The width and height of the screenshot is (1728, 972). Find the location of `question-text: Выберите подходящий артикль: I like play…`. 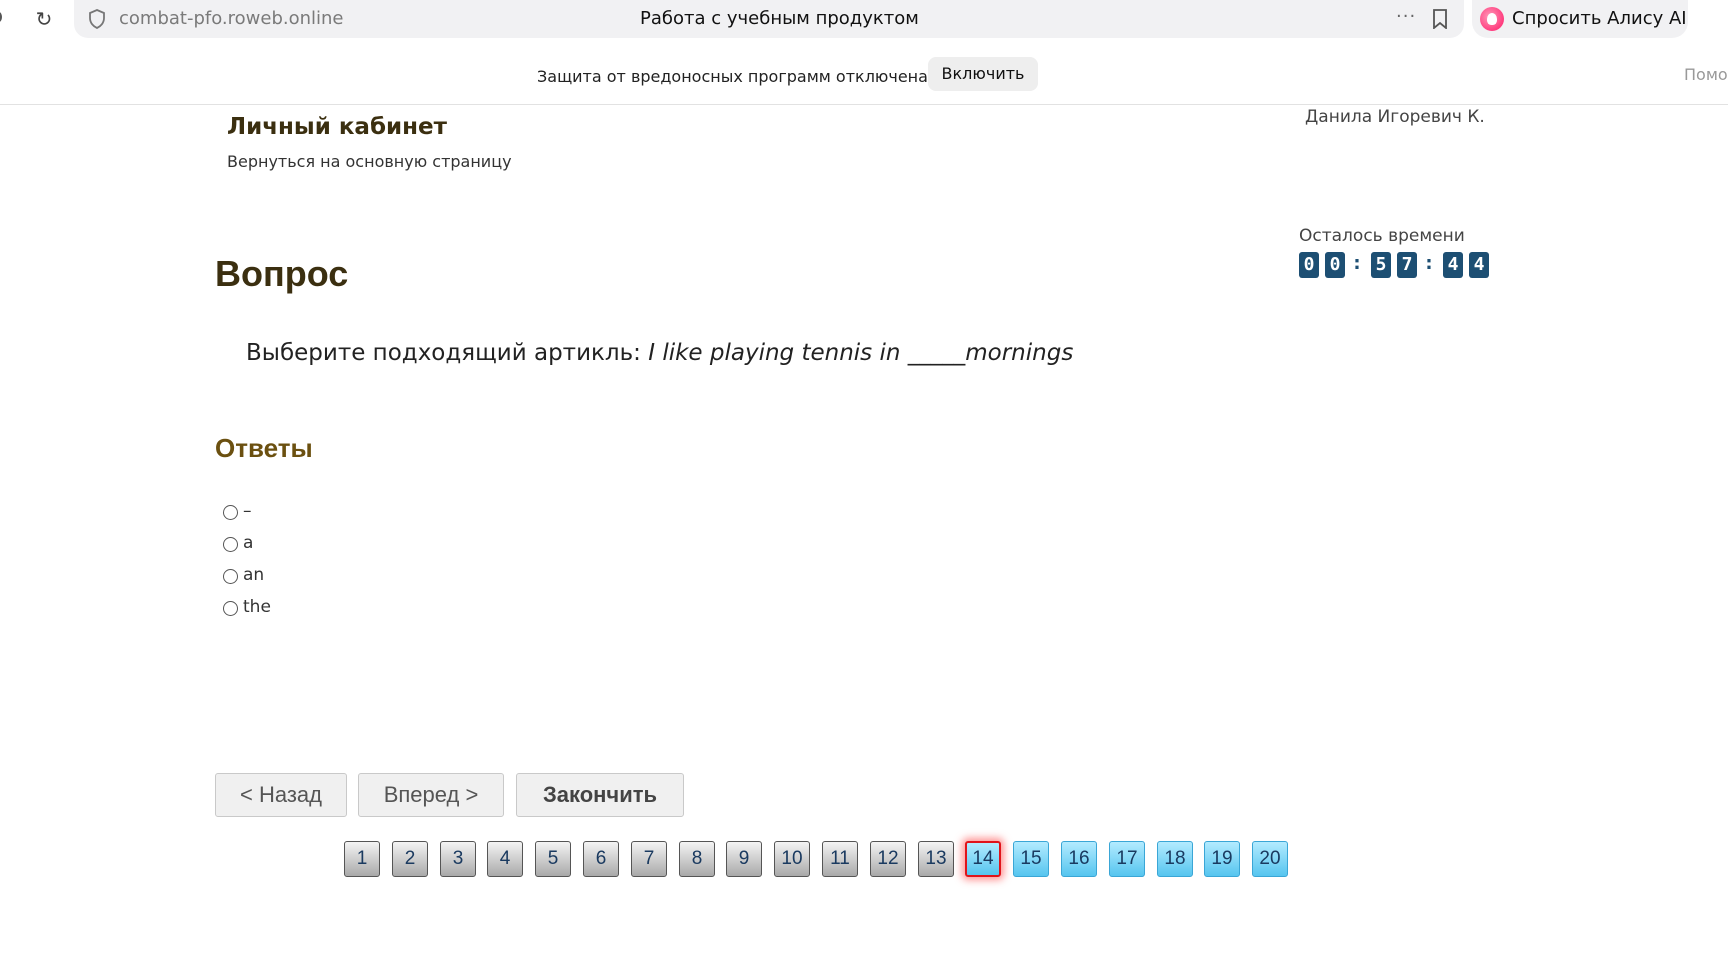

question-text: Выберите подходящий артикль: I like play… is located at coordinates (659, 353).